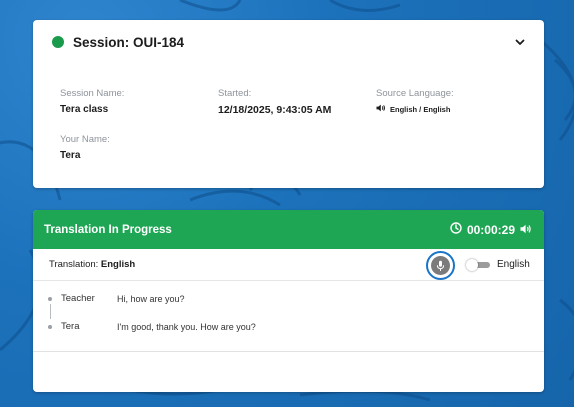 The image size is (574, 407). What do you see at coordinates (235, 93) in the screenshot?
I see `started-label: Started:` at bounding box center [235, 93].